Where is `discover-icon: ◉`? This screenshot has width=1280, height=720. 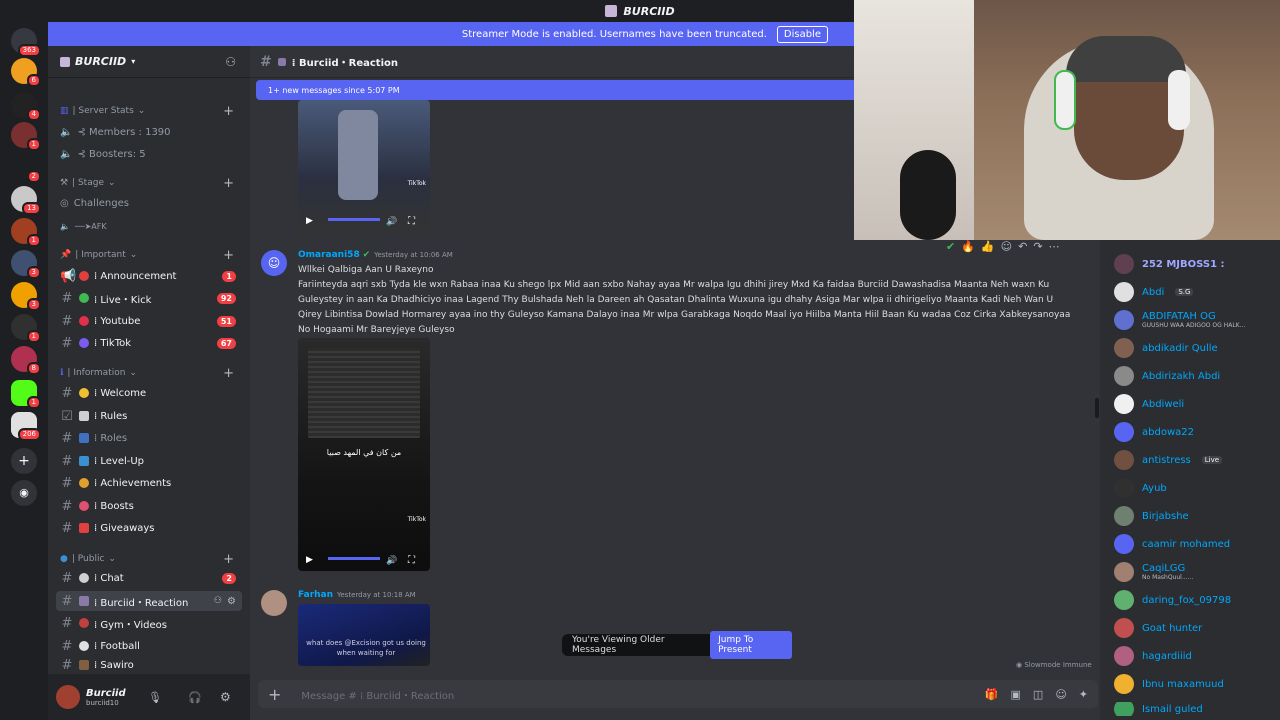
discover-icon: ◉ is located at coordinates (24, 493).